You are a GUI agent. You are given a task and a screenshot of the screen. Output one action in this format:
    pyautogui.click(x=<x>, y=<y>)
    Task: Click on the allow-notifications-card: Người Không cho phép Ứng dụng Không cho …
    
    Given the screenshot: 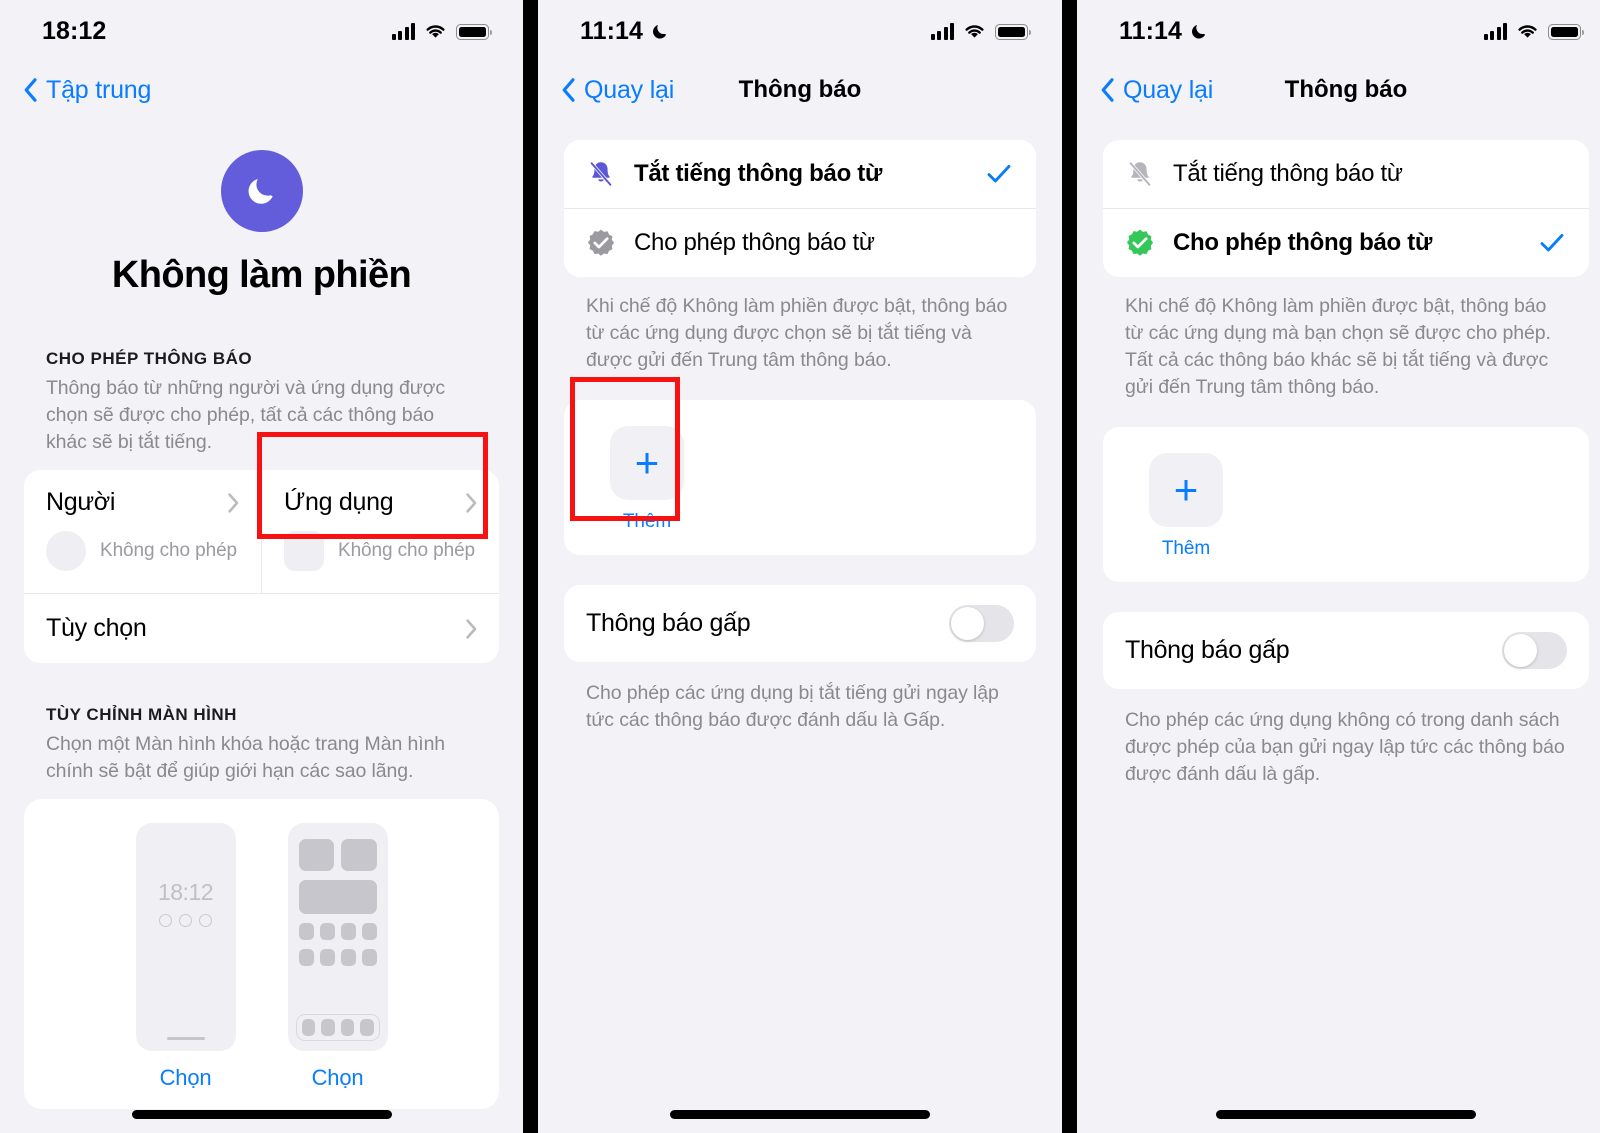 What is the action you would take?
    pyautogui.click(x=261, y=566)
    